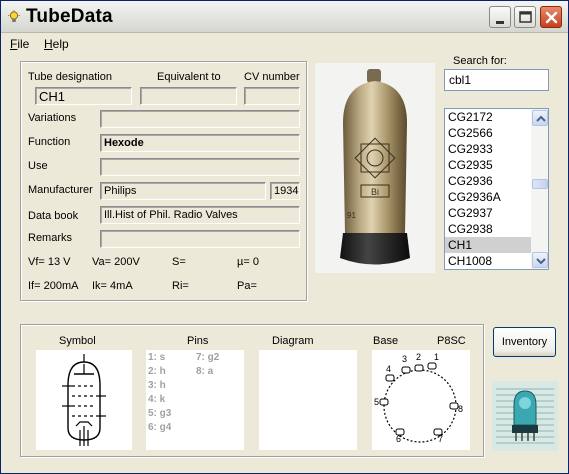 The height and width of the screenshot is (474, 569). What do you see at coordinates (157, 399) in the screenshot?
I see `pin-4: 4: k` at bounding box center [157, 399].